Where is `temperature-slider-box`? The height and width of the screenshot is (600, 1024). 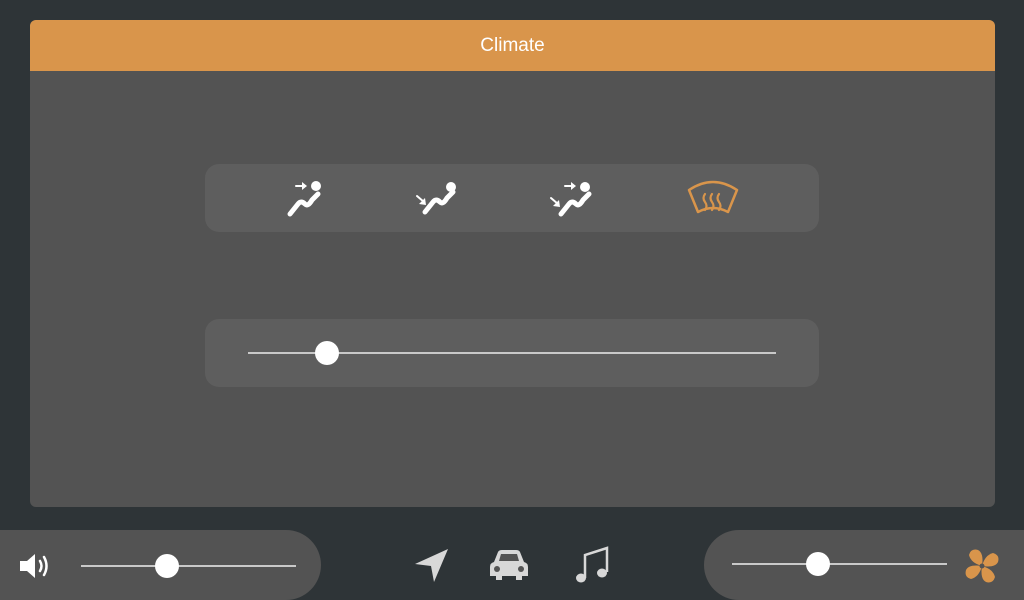 temperature-slider-box is located at coordinates (512, 353).